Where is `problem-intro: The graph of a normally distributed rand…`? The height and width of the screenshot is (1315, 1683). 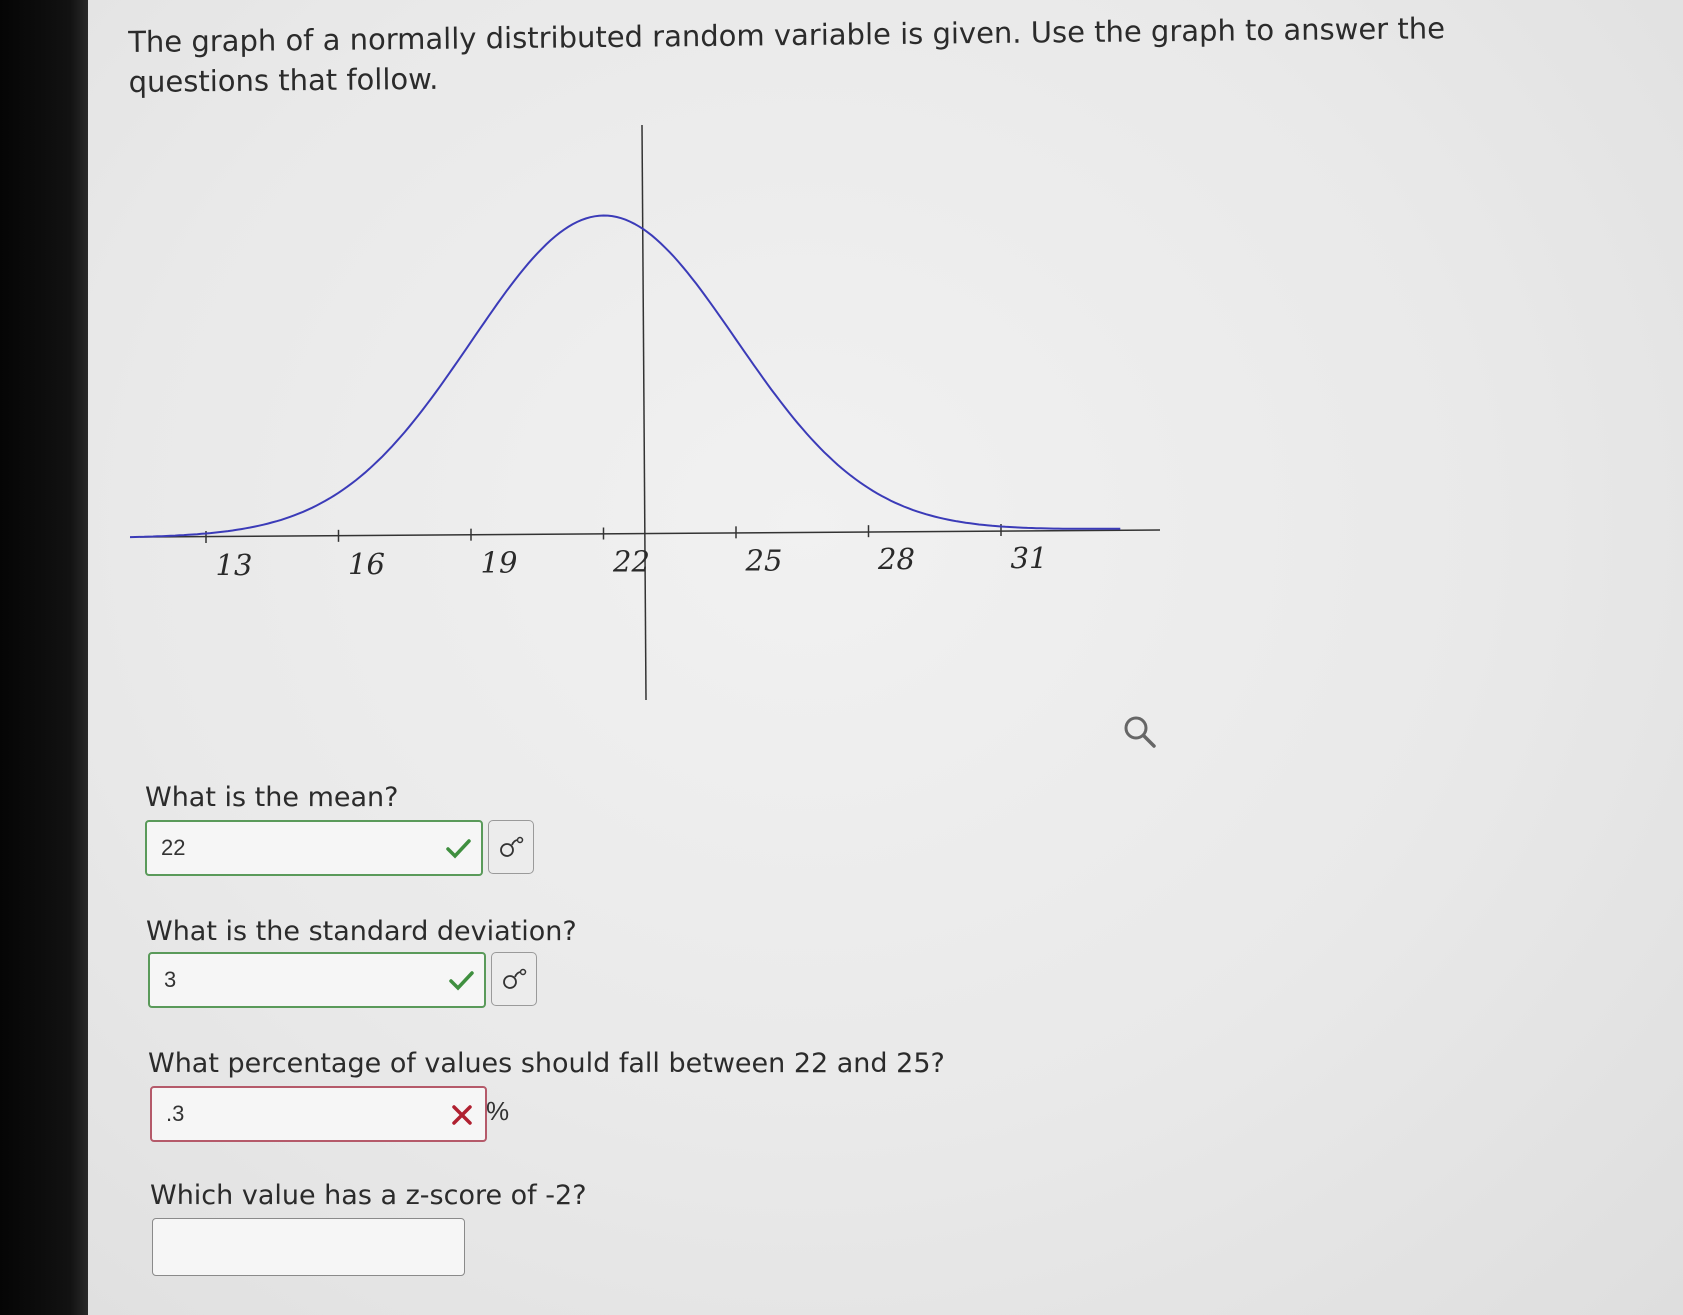 problem-intro: The graph of a normally distributed rand… is located at coordinates (787, 55).